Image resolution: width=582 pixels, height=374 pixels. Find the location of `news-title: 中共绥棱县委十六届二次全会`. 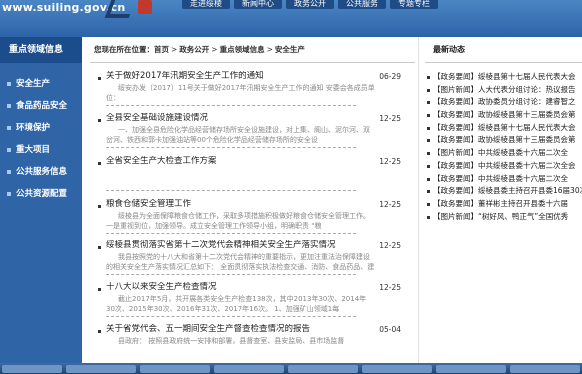

news-title: 中共绥棱县委十六届二次全会 is located at coordinates (527, 165).